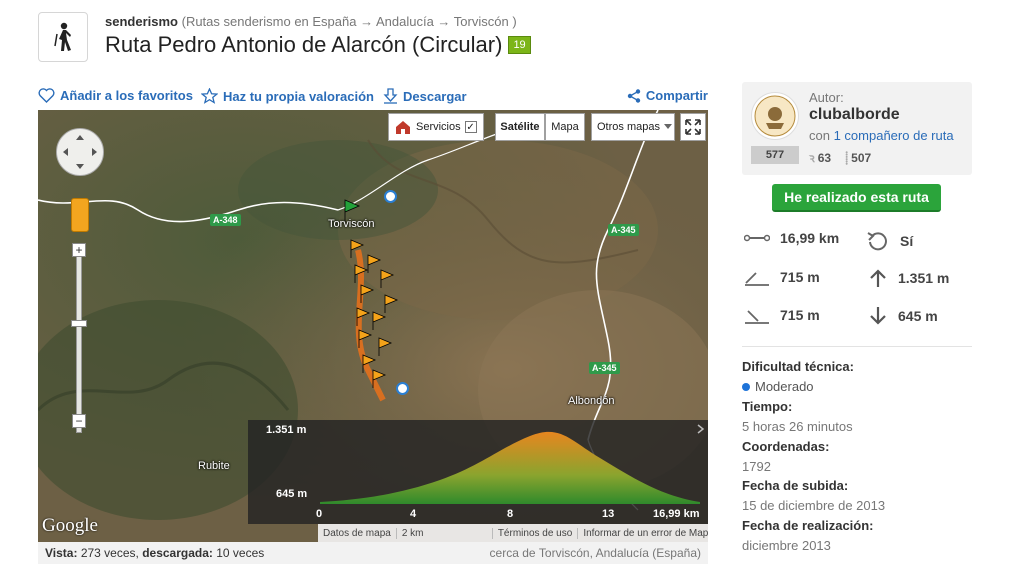 This screenshot has width=1024, height=570. I want to click on elevation-area, so click(510, 467).